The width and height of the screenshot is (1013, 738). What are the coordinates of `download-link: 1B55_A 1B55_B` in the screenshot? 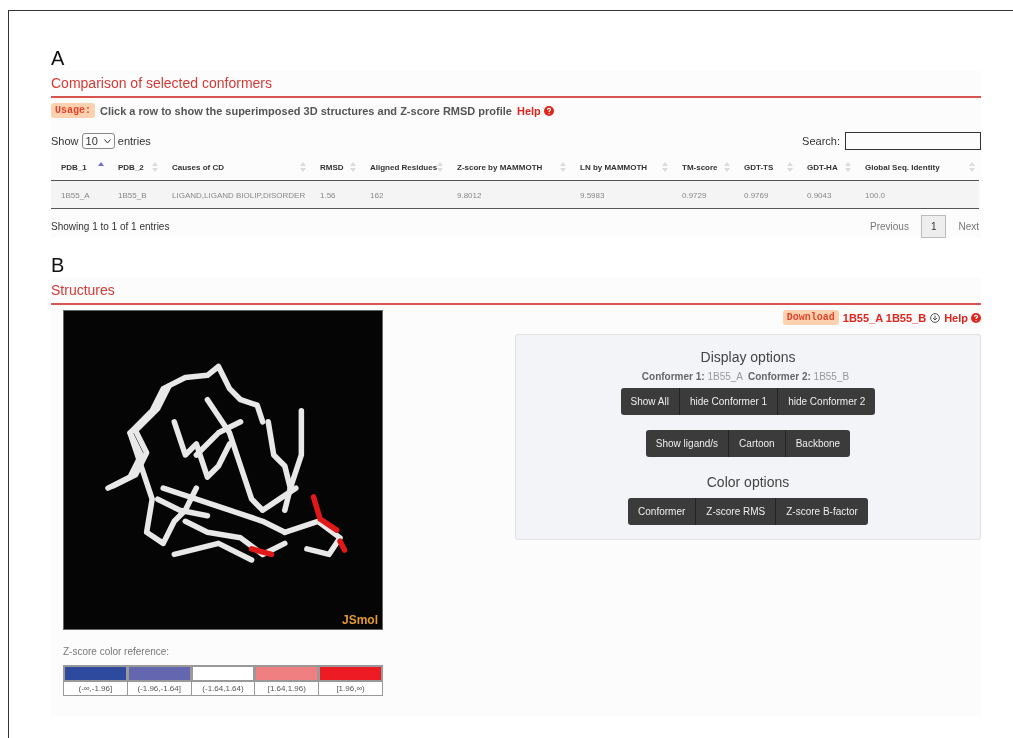 It's located at (884, 317).